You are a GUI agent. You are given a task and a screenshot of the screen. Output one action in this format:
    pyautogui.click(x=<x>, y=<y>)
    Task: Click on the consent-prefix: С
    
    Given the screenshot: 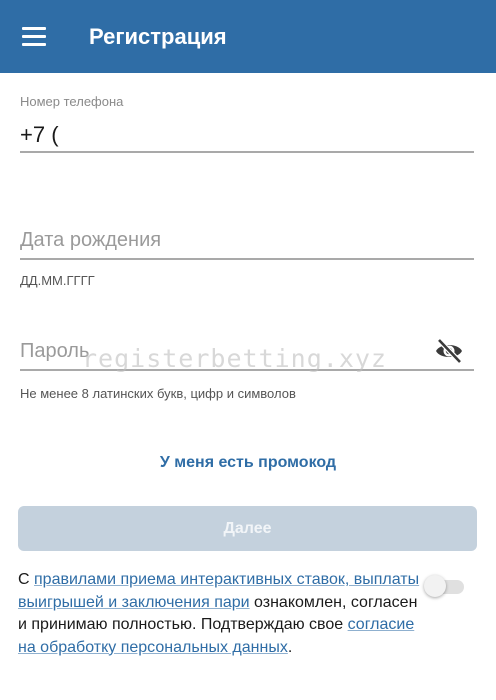 What is the action you would take?
    pyautogui.click(x=26, y=579)
    